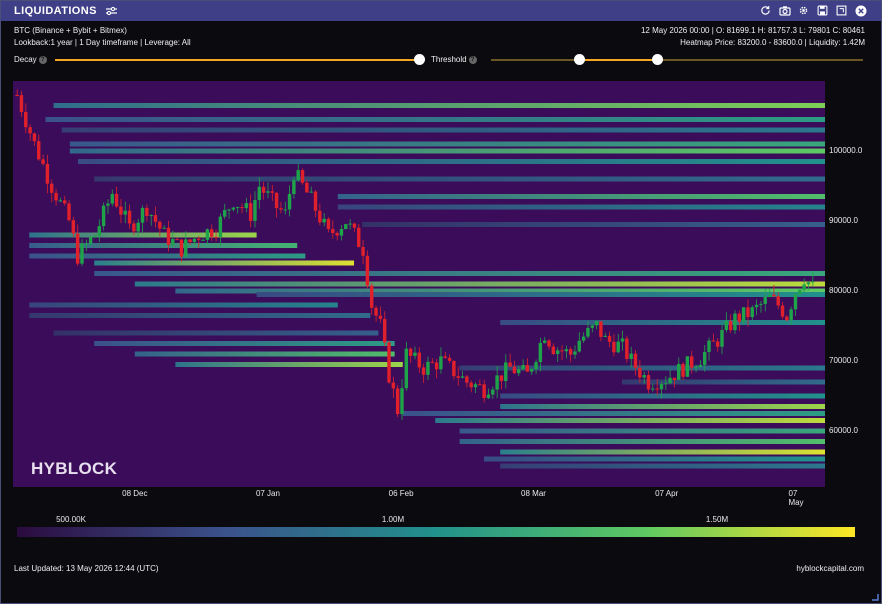  Describe the element at coordinates (841, 10) in the screenshot. I see `expand-icon` at that location.